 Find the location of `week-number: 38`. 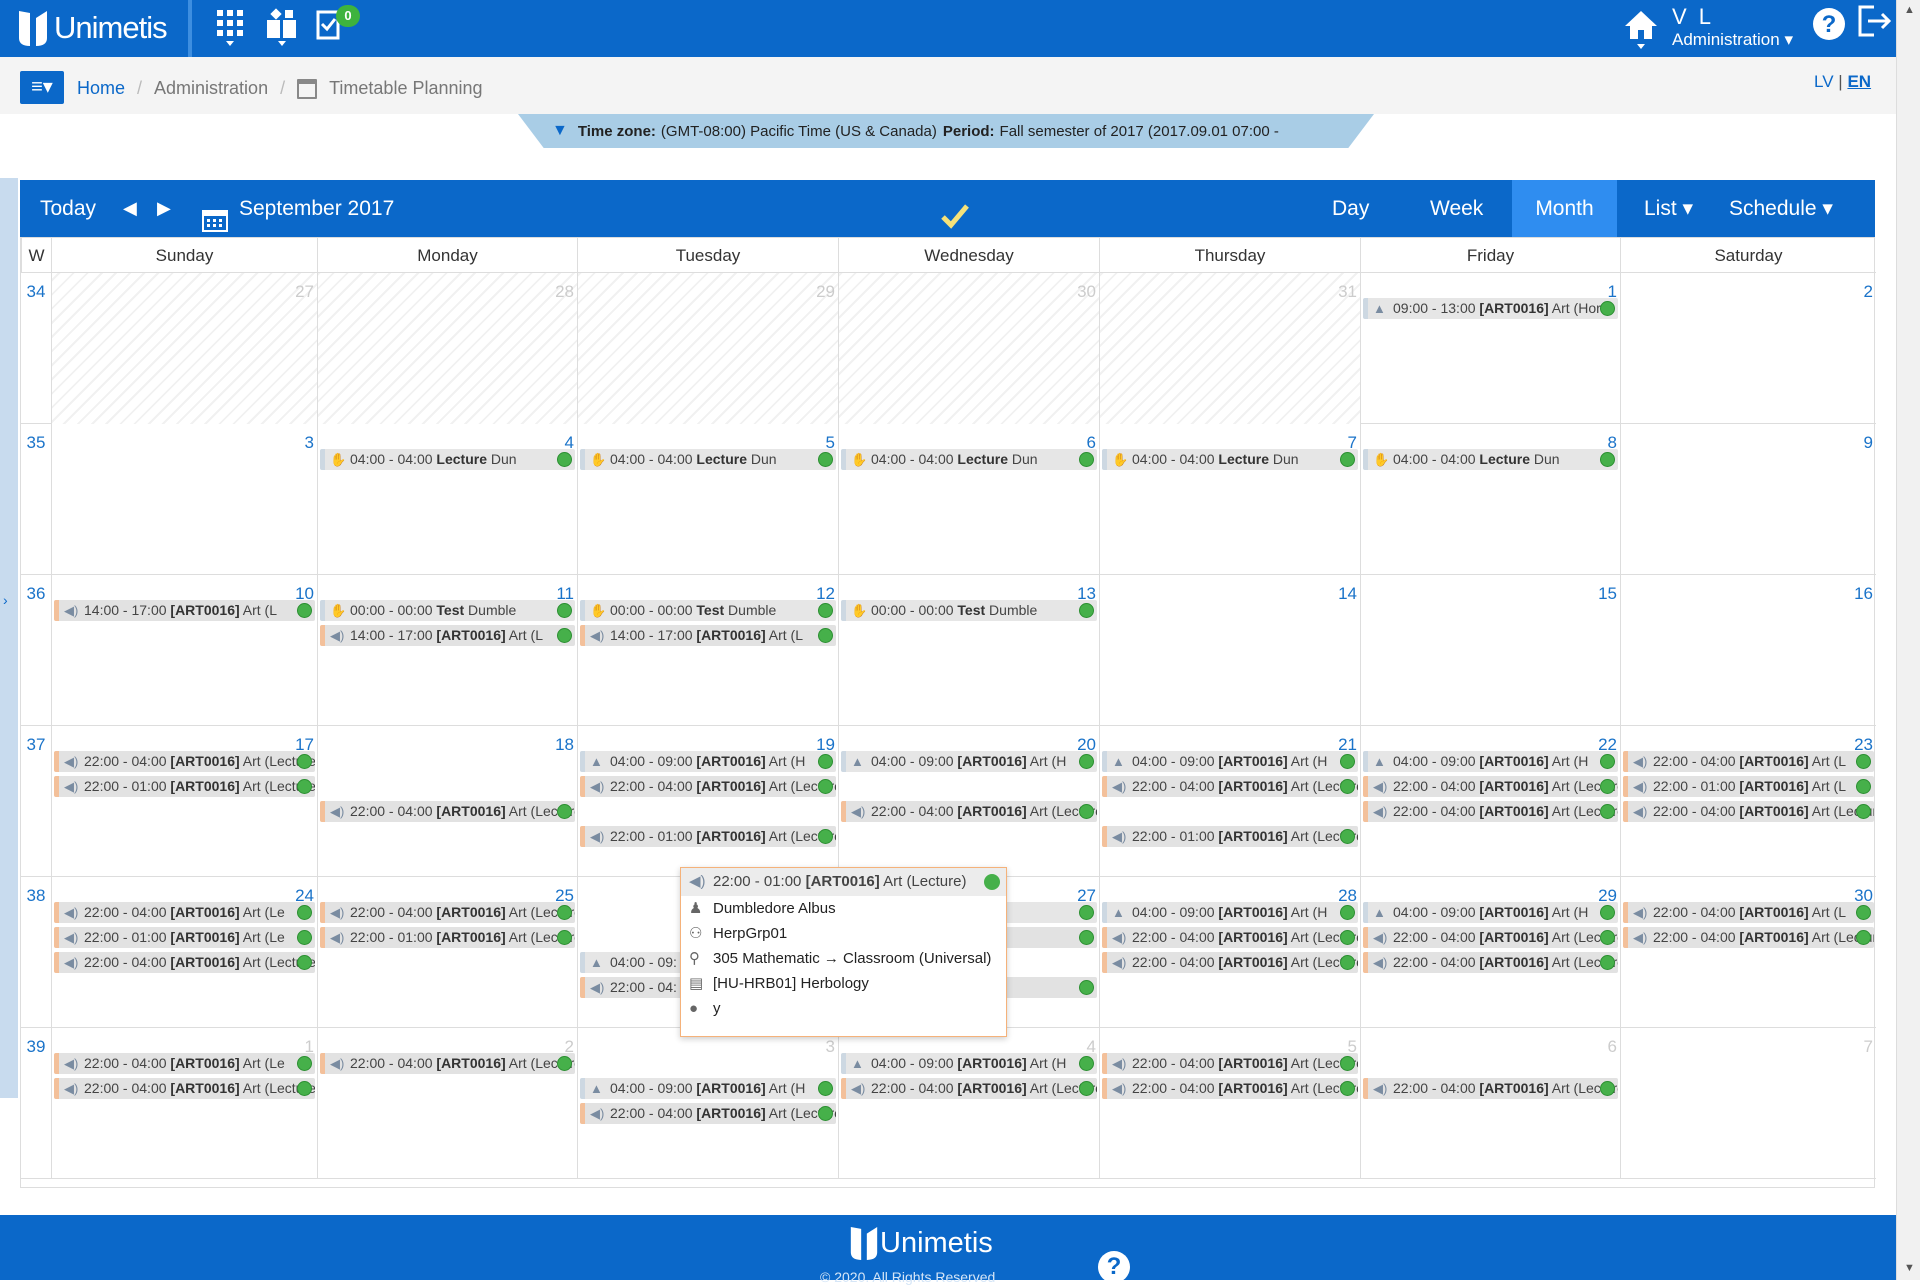

week-number: 38 is located at coordinates (36, 952).